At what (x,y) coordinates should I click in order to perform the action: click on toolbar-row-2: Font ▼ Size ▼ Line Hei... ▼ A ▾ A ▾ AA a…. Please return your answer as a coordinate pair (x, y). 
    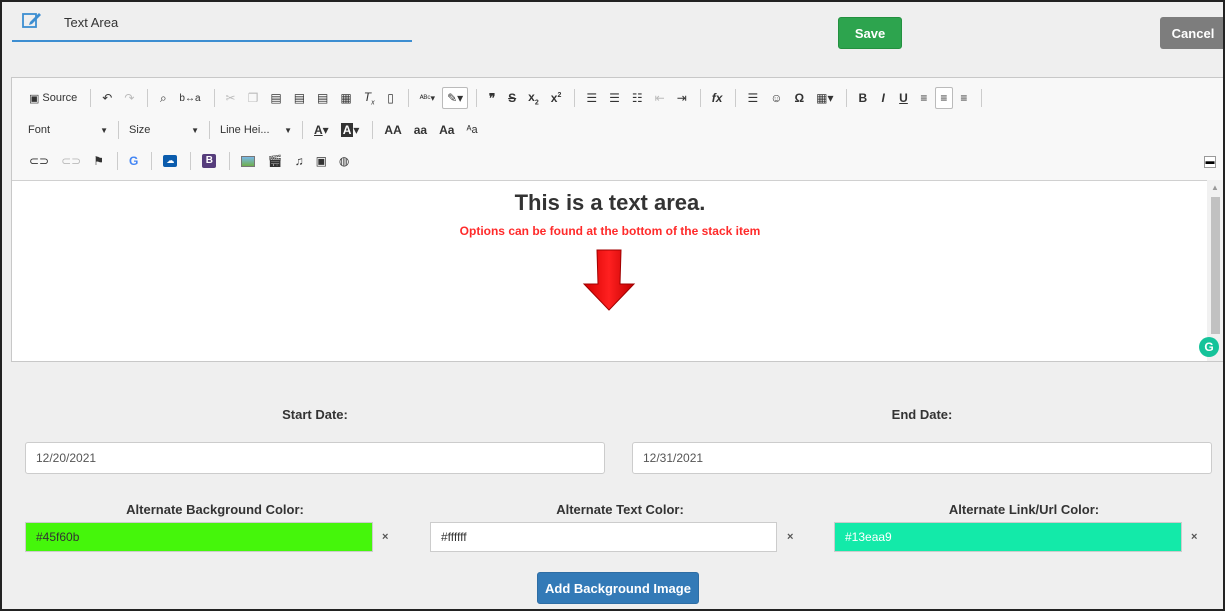
    Looking at the image, I should click on (254, 130).